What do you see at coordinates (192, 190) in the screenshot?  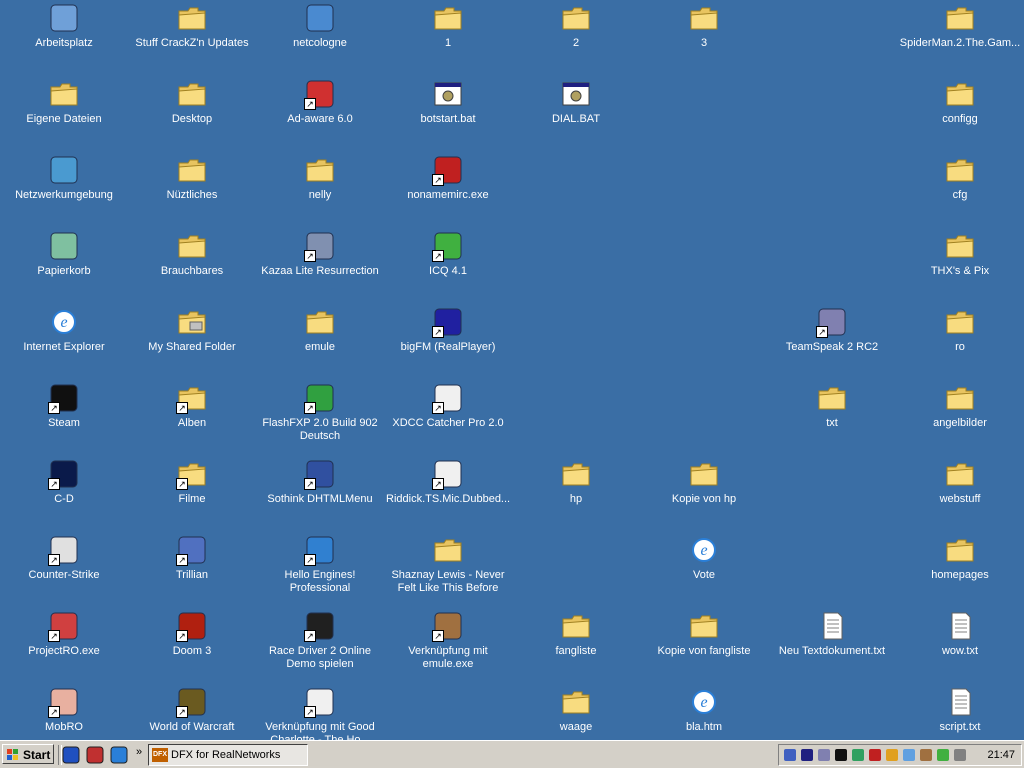 I see `desktop-icon: Nüztliches` at bounding box center [192, 190].